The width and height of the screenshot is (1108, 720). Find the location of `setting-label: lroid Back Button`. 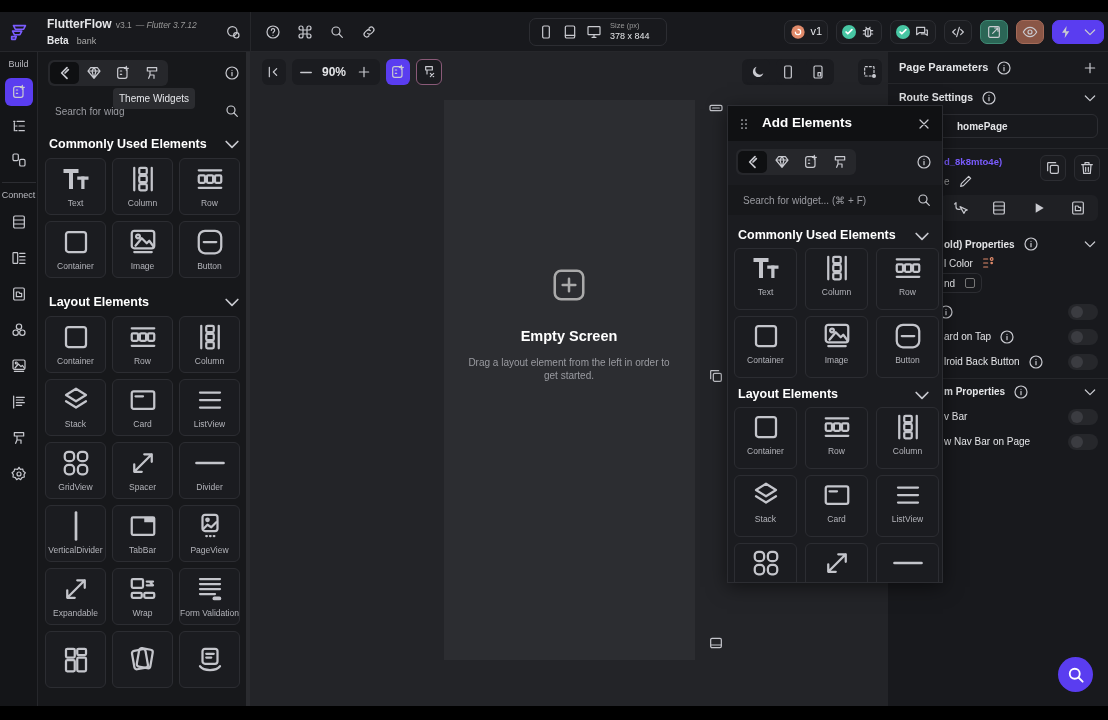

setting-label: lroid Back Button is located at coordinates (982, 362).